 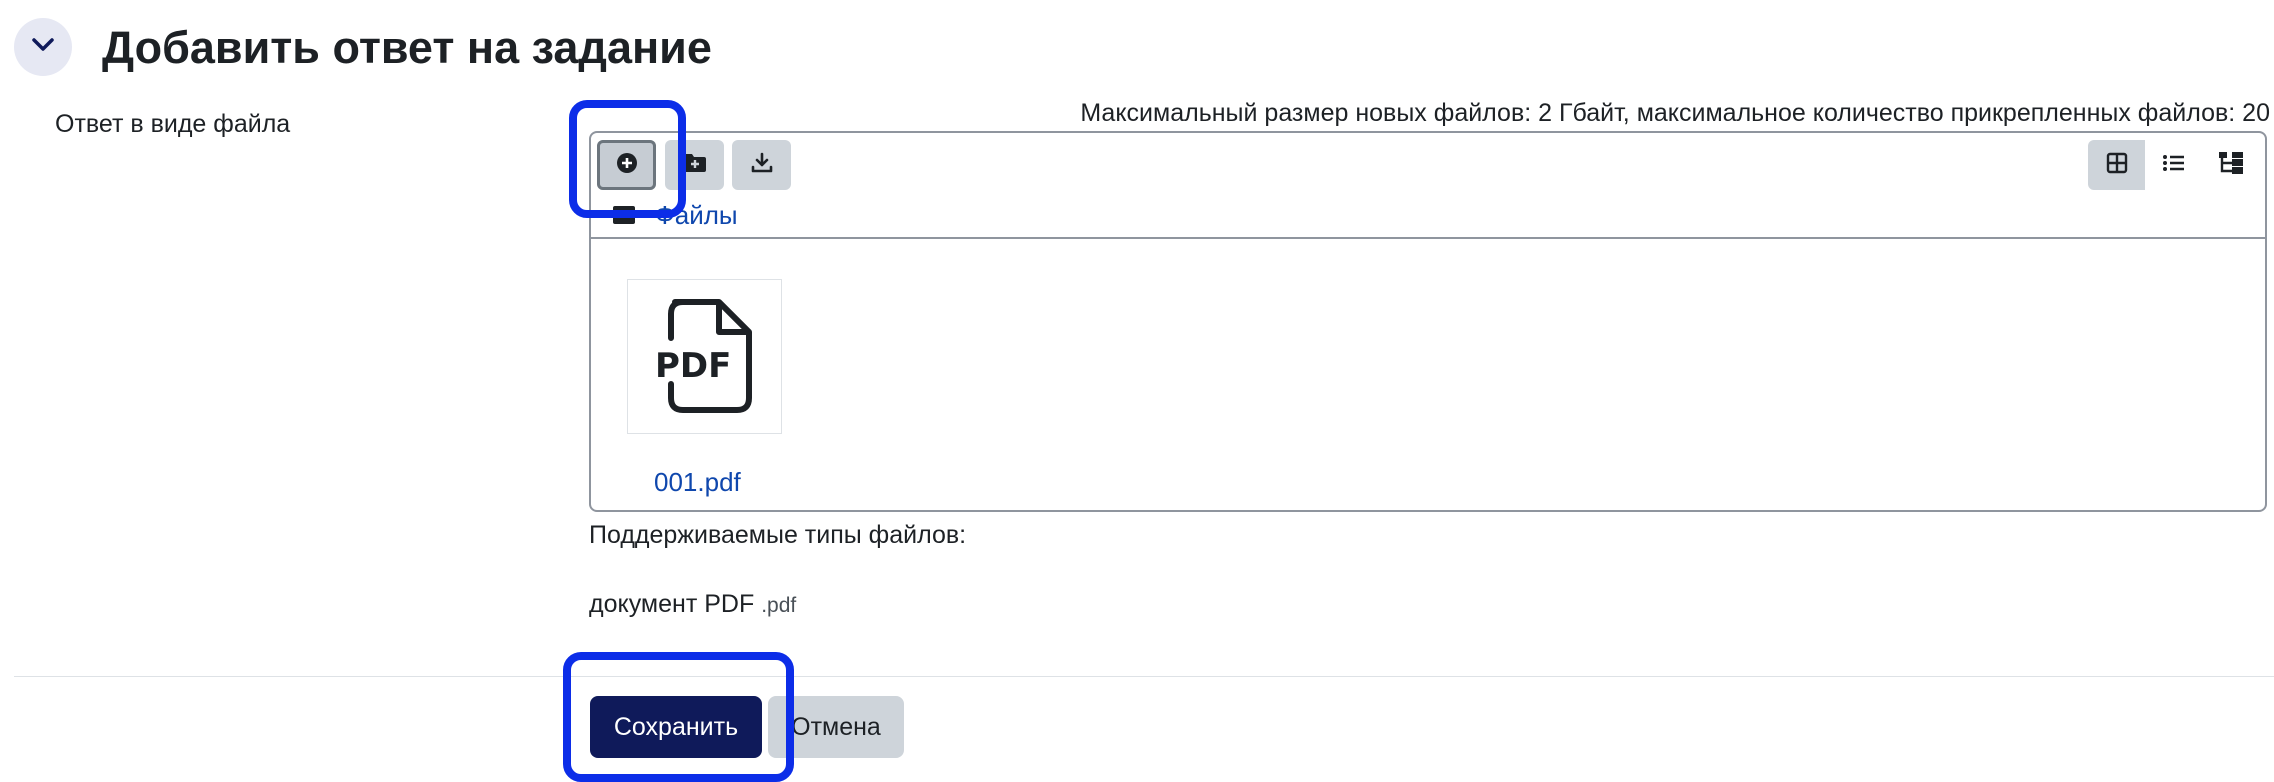 I want to click on collapse-section-button, so click(x=43, y=47).